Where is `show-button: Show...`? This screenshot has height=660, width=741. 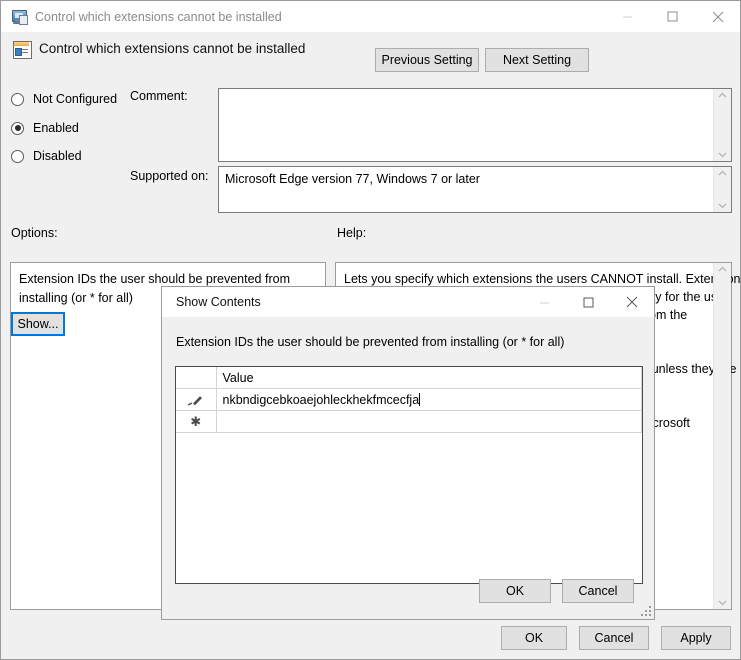 show-button: Show... is located at coordinates (38, 324).